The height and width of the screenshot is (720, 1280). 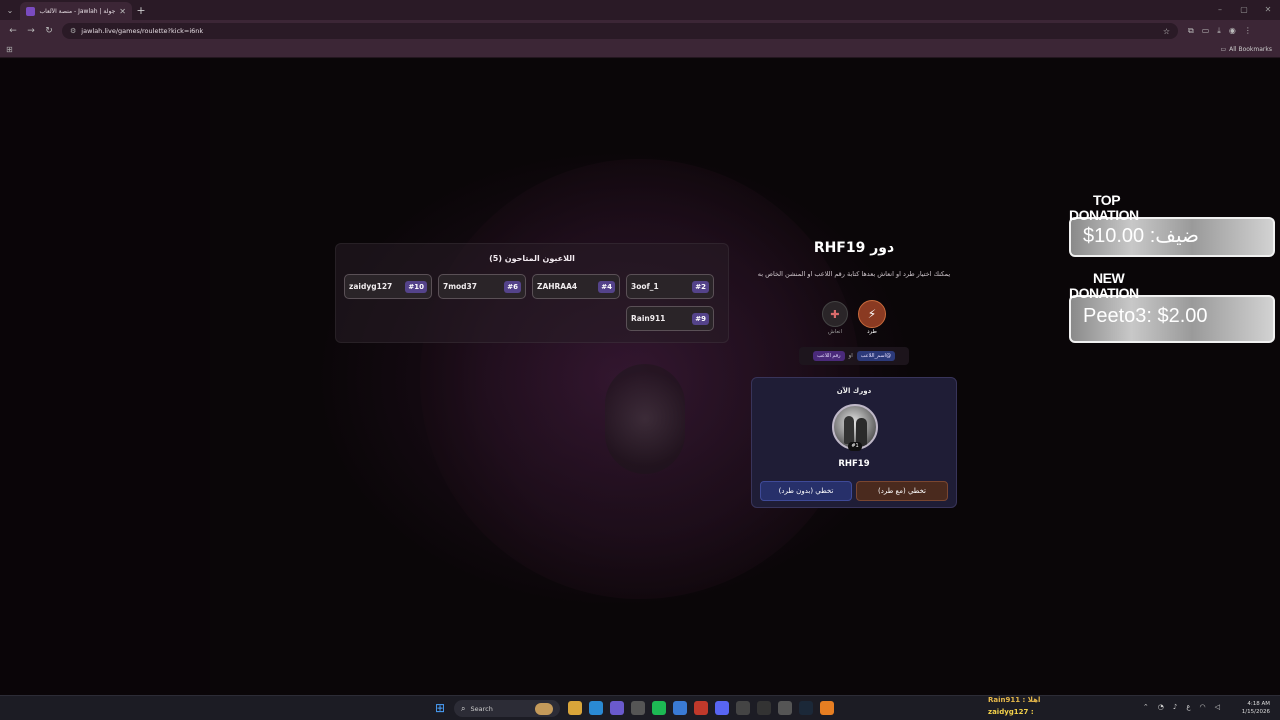 I want to click on windows-start-icon: ⊞, so click(x=441, y=708).